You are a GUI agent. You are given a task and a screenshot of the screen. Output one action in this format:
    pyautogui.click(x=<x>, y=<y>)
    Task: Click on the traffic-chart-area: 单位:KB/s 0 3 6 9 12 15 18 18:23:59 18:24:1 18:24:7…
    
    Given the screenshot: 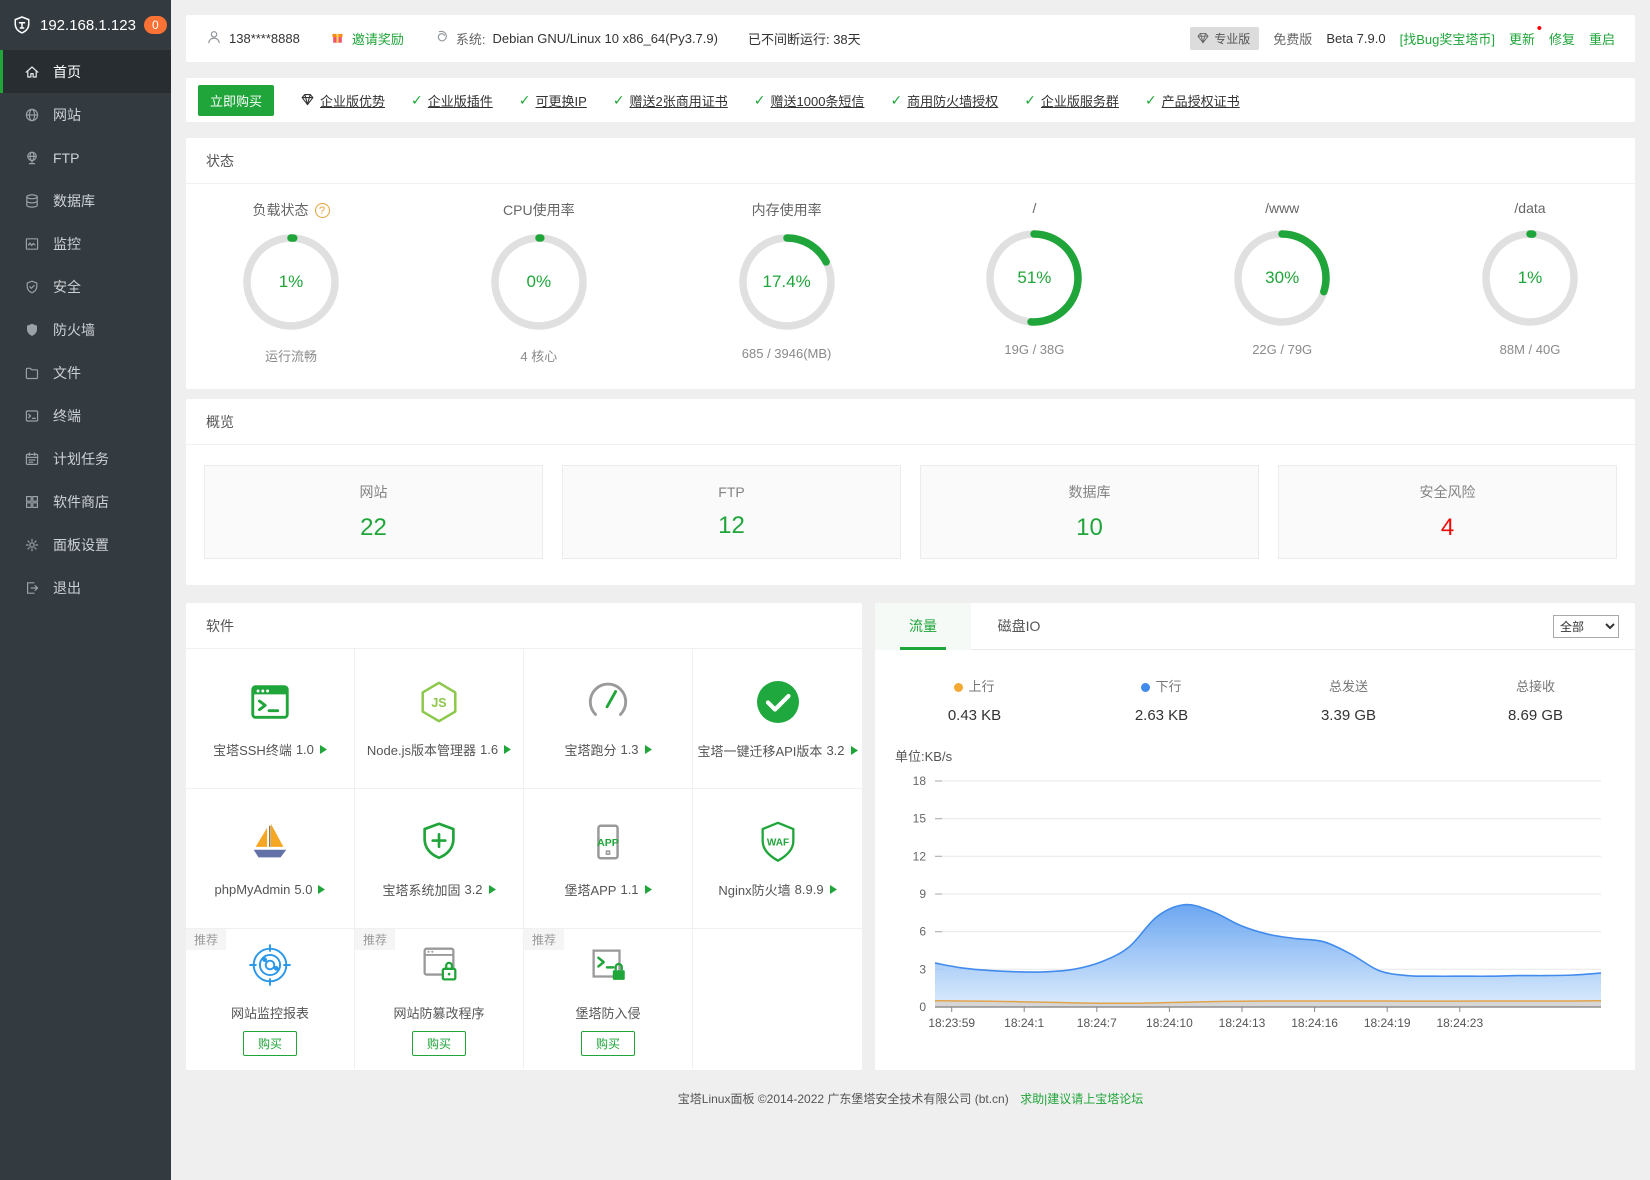 What is the action you would take?
    pyautogui.click(x=1255, y=883)
    